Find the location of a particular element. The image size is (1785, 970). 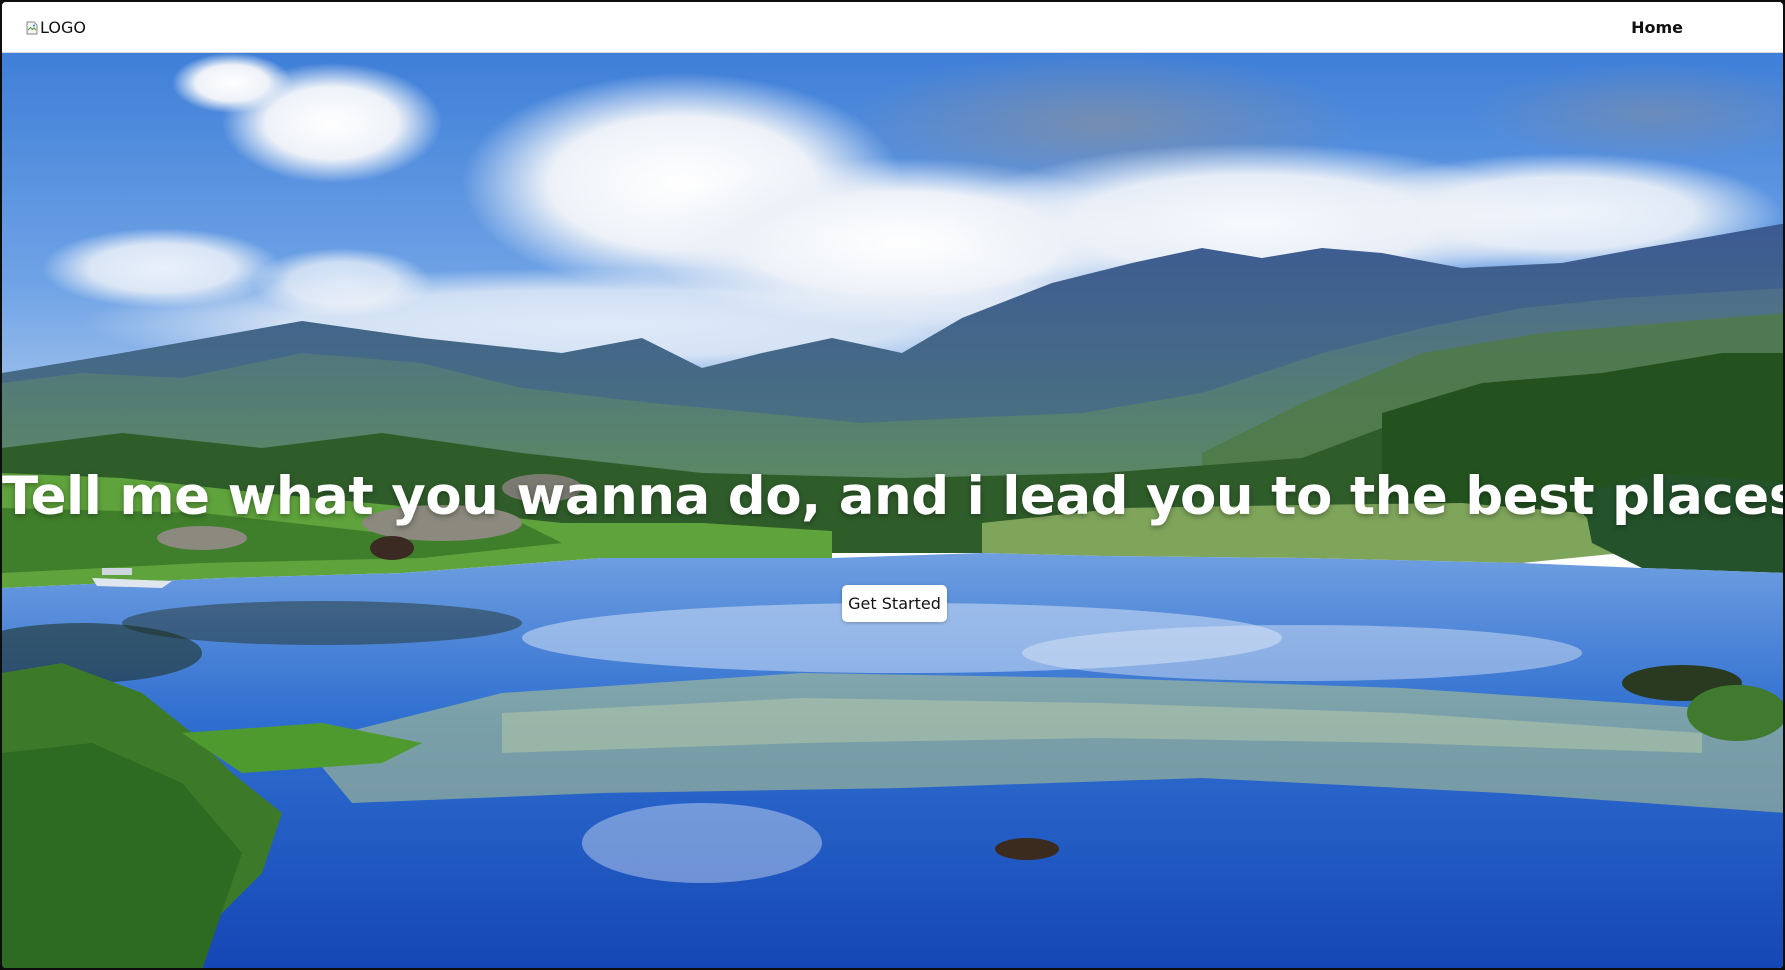

nav-link-home: Home is located at coordinates (1657, 27).